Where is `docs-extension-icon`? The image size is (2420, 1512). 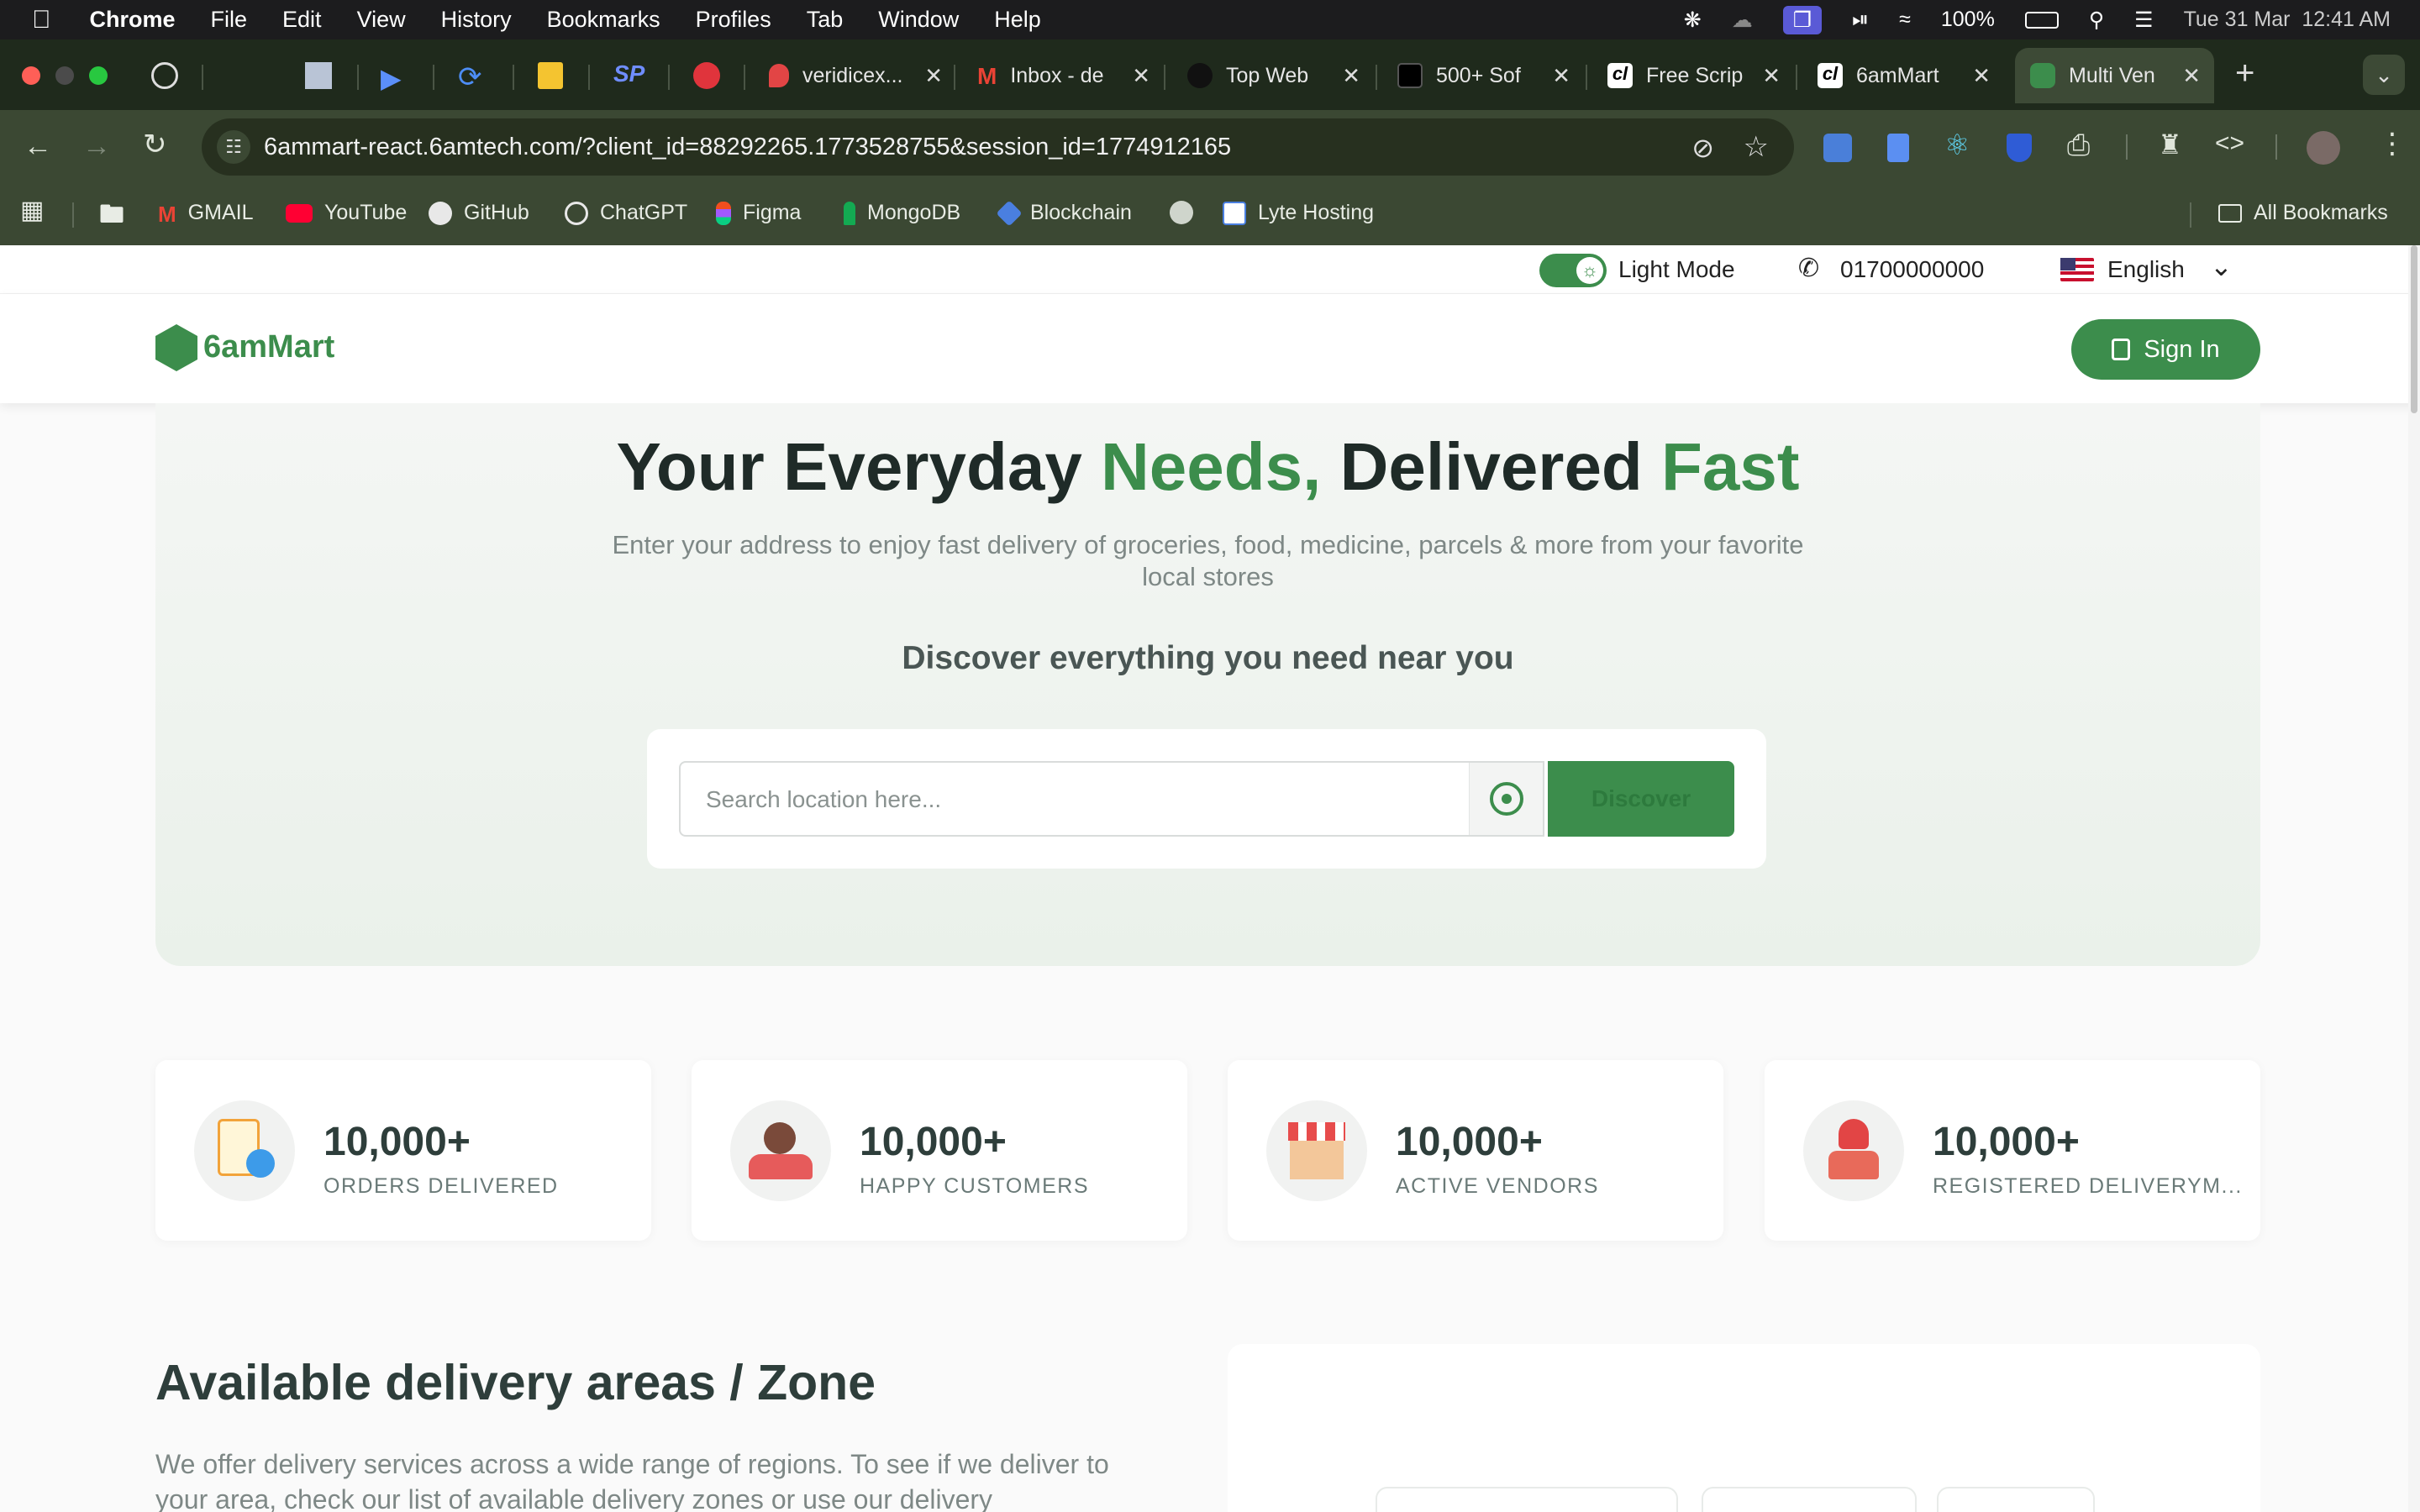 docs-extension-icon is located at coordinates (1898, 148).